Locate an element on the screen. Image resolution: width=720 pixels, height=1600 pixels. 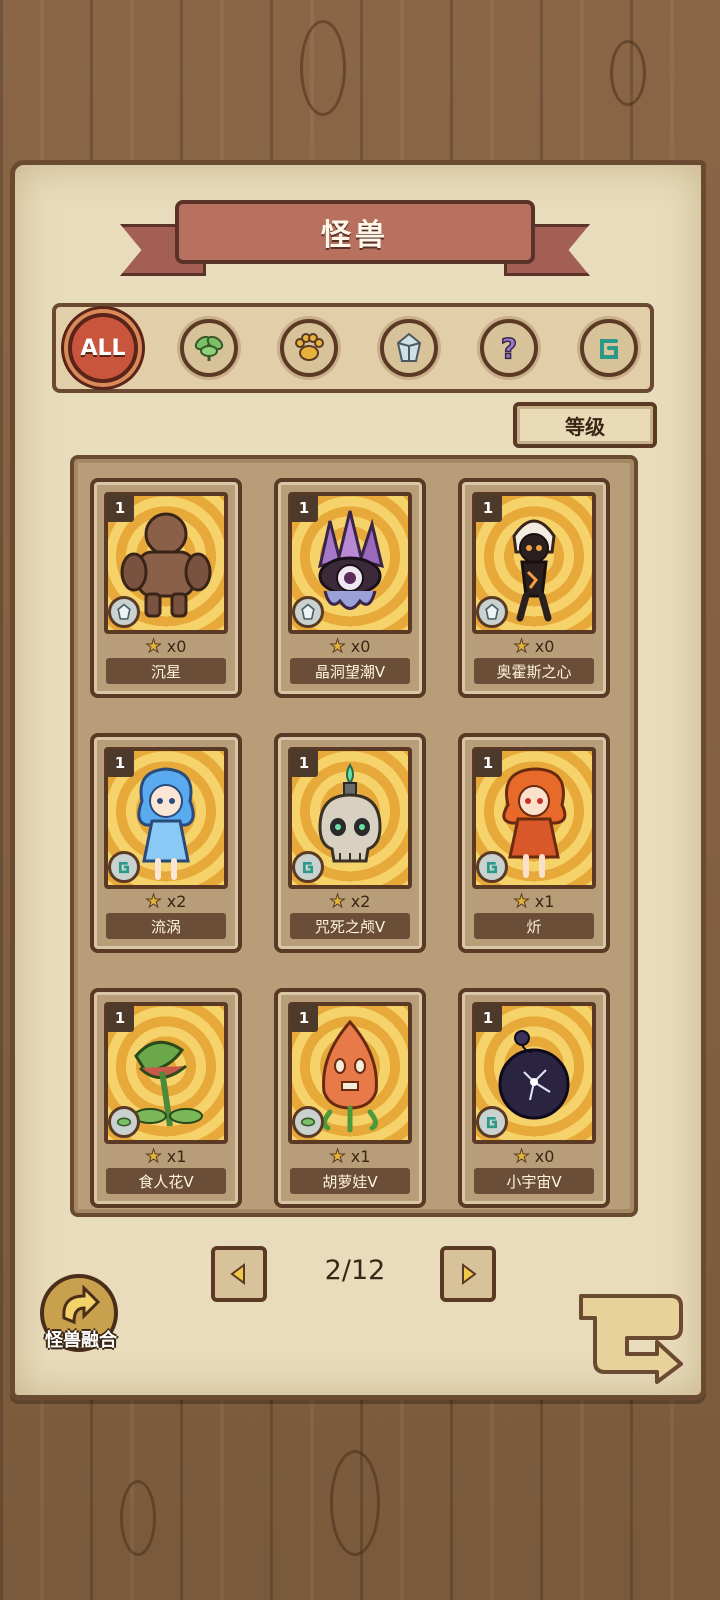
filter-unknown-button: ? is located at coordinates (509, 348).